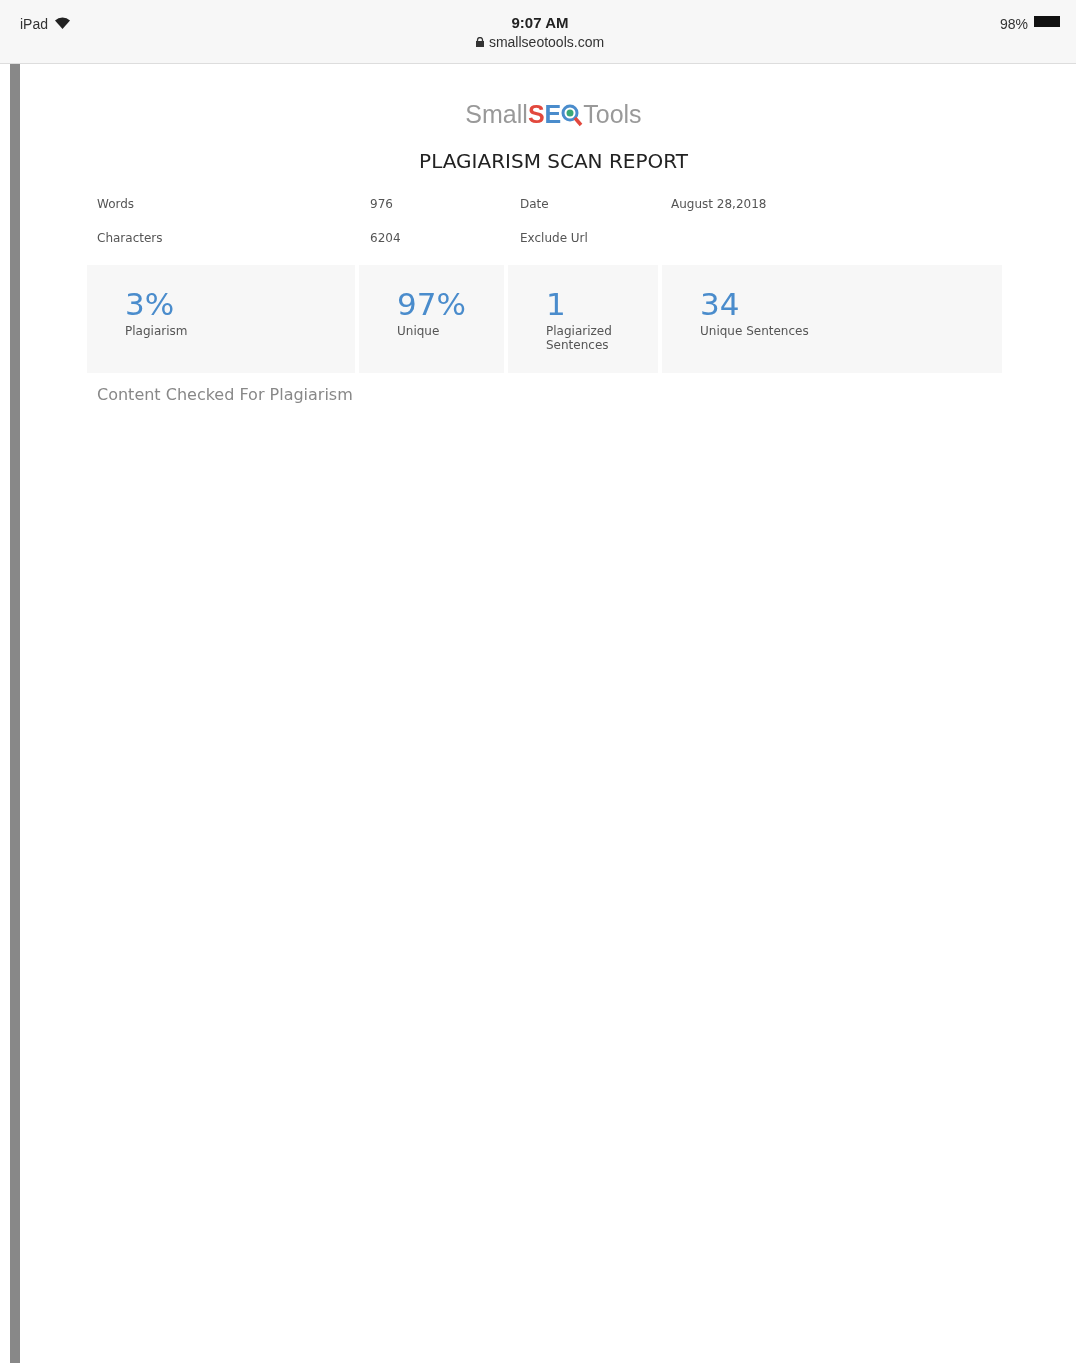 This screenshot has height=1363, width=1076. What do you see at coordinates (150, 304) in the screenshot?
I see `stat-value: 3%` at bounding box center [150, 304].